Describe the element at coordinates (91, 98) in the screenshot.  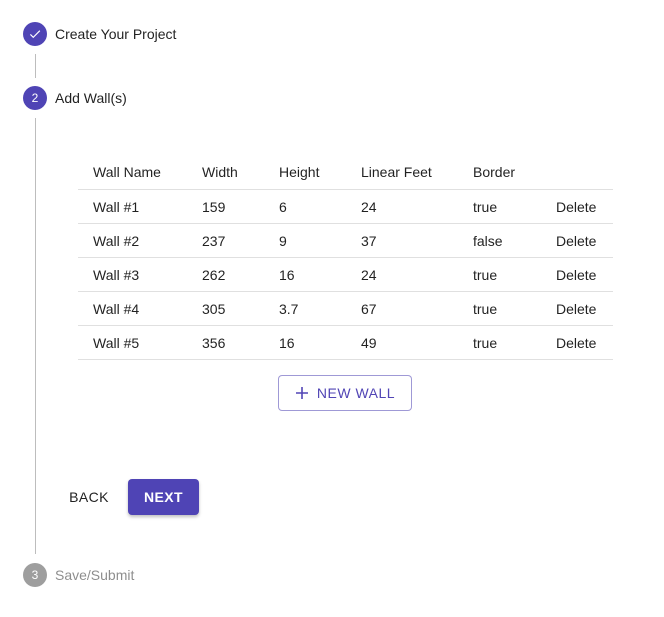
I see `step-2-label: Add Wall(s)` at that location.